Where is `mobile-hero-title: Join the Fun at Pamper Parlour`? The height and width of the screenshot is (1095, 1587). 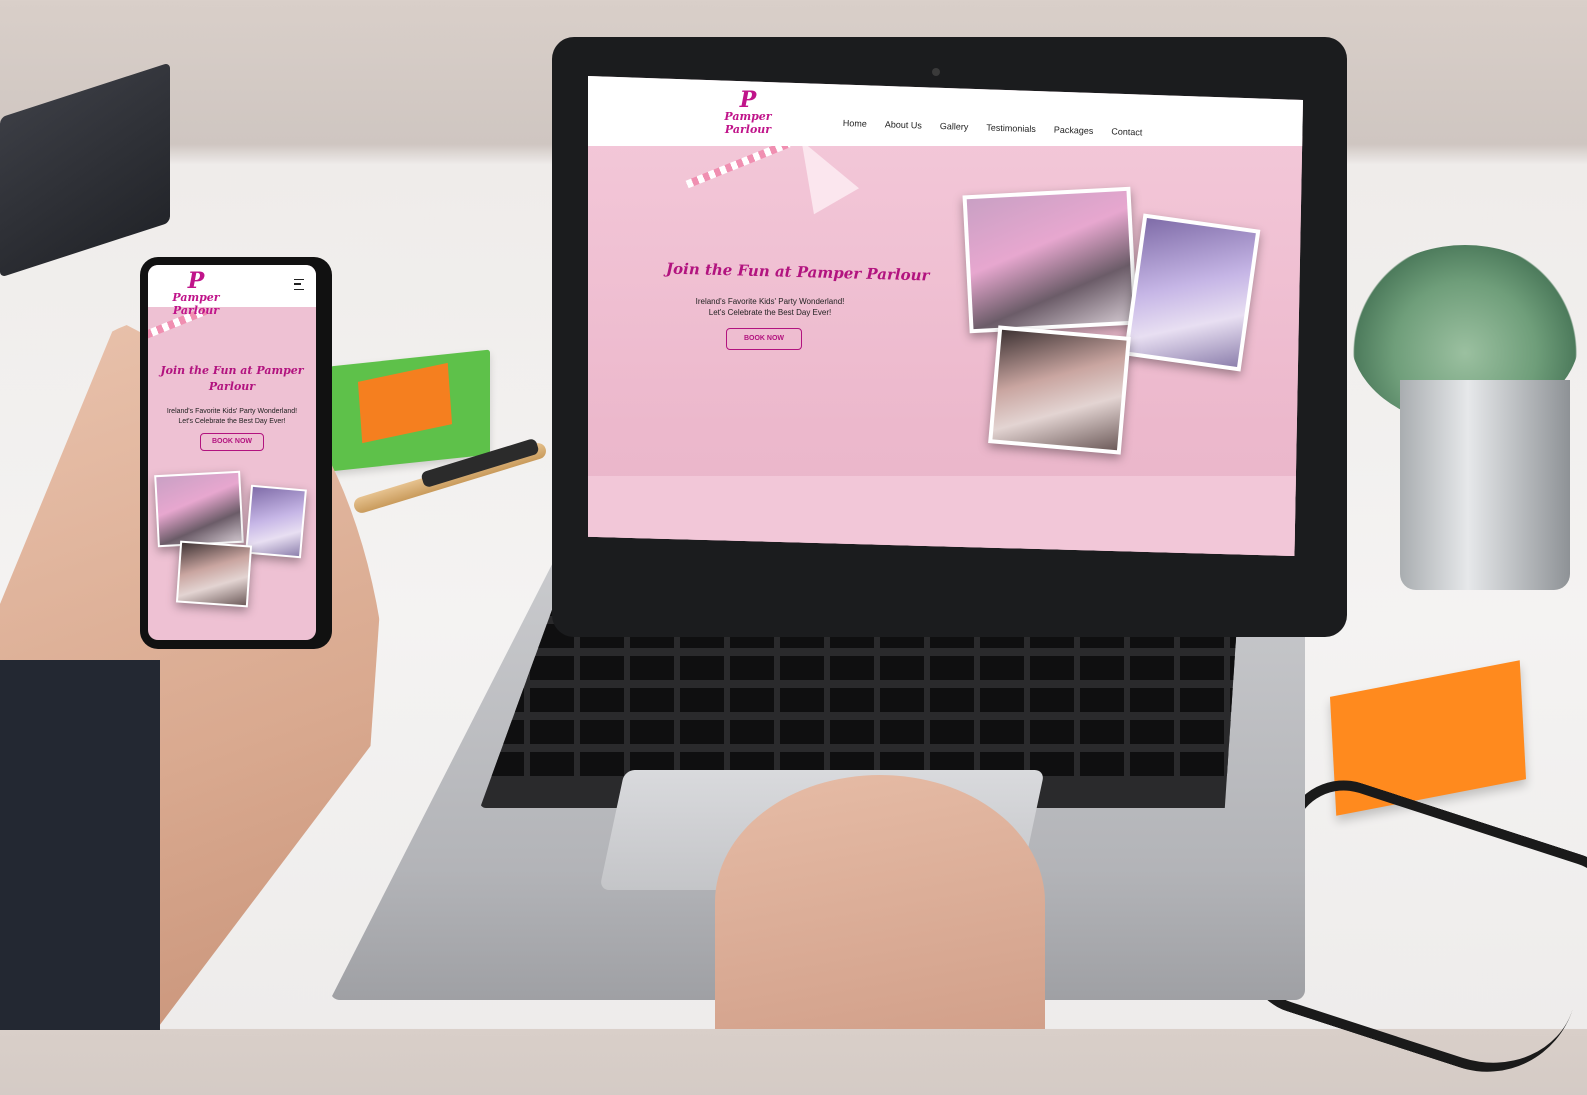
mobile-hero-title: Join the Fun at Pamper Parlour is located at coordinates (232, 378).